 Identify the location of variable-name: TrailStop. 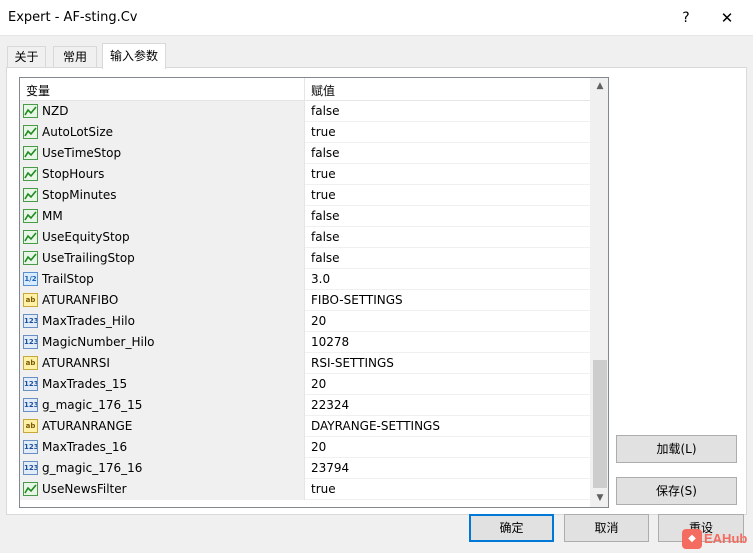
(68, 279).